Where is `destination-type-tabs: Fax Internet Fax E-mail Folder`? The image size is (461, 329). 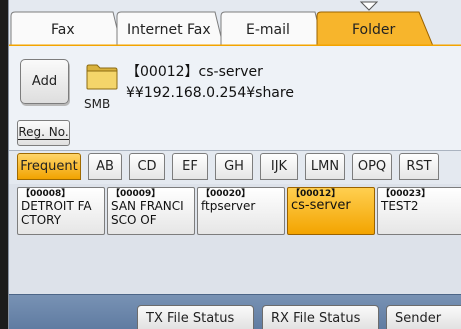
destination-type-tabs: Fax Internet Fax E-mail Folder is located at coordinates (235, 23).